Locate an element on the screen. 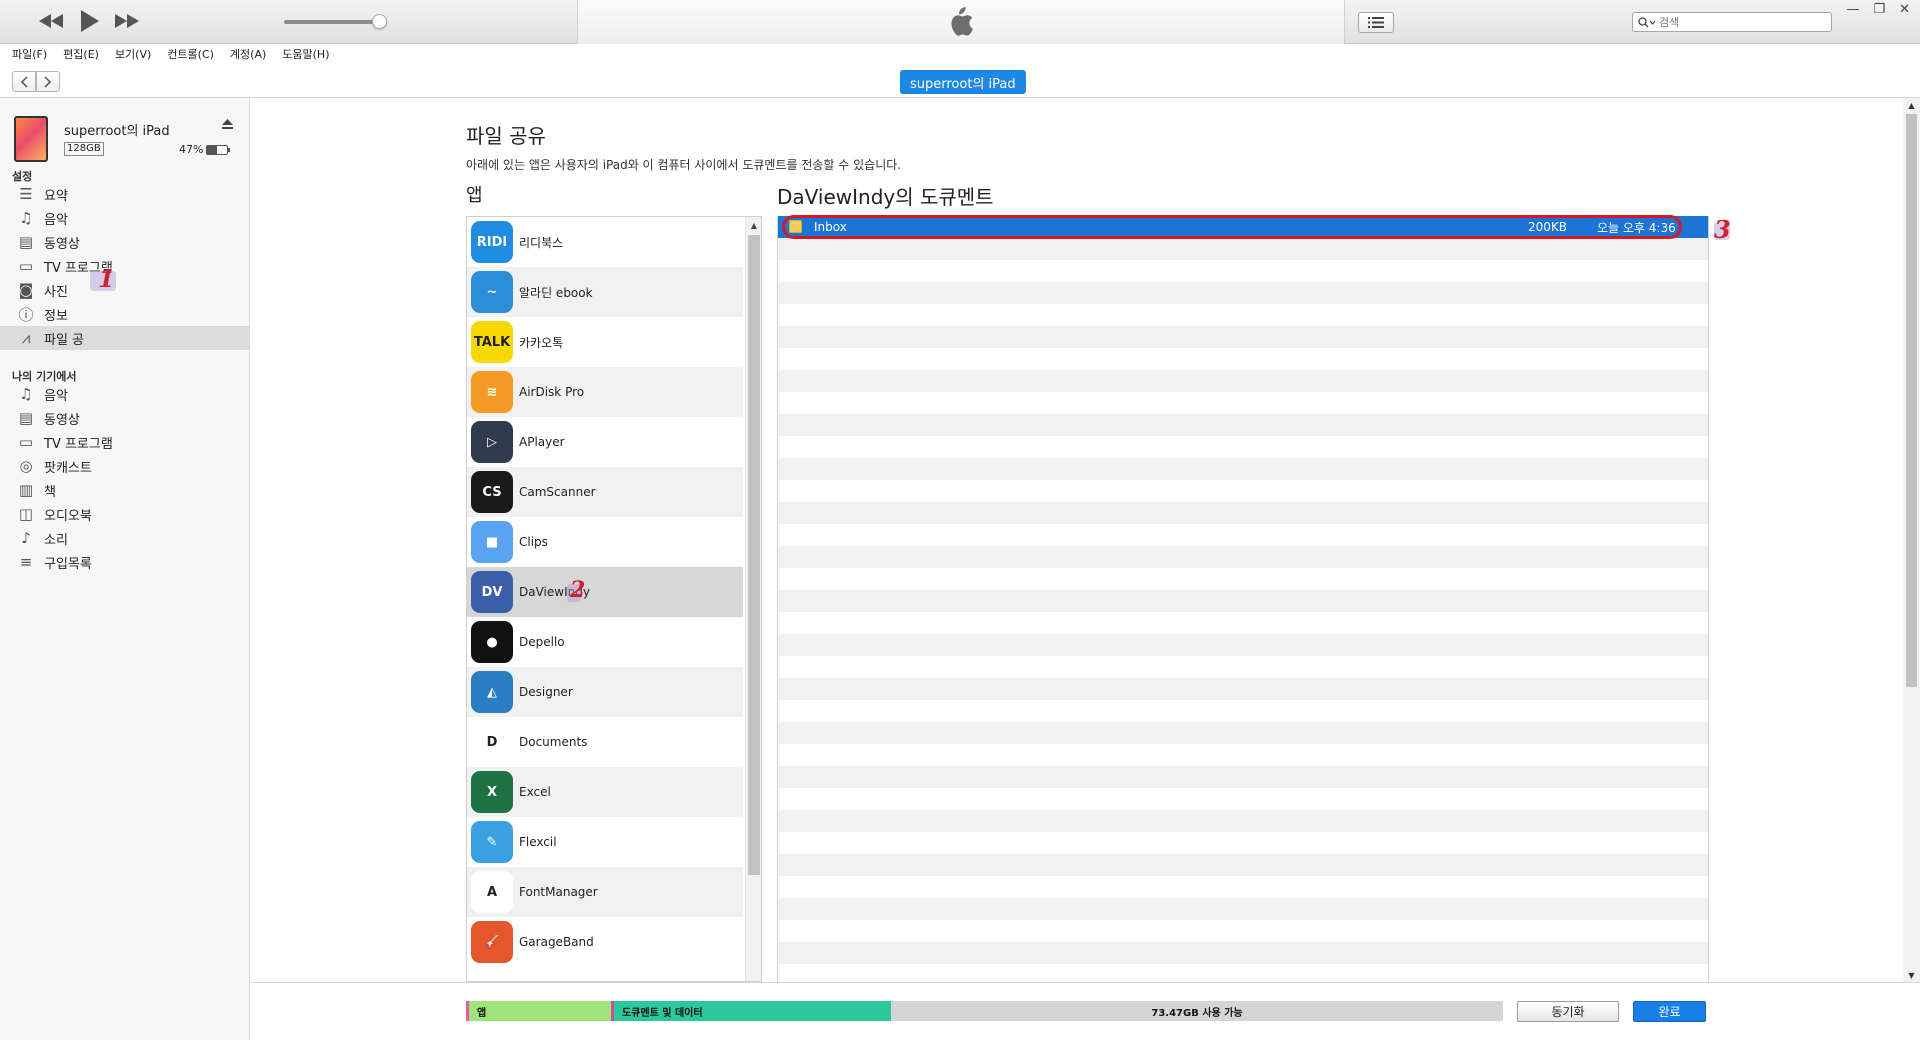 Image resolution: width=1920 pixels, height=1040 pixels. main-scrollbar: ▲ ▼ is located at coordinates (1911, 540).